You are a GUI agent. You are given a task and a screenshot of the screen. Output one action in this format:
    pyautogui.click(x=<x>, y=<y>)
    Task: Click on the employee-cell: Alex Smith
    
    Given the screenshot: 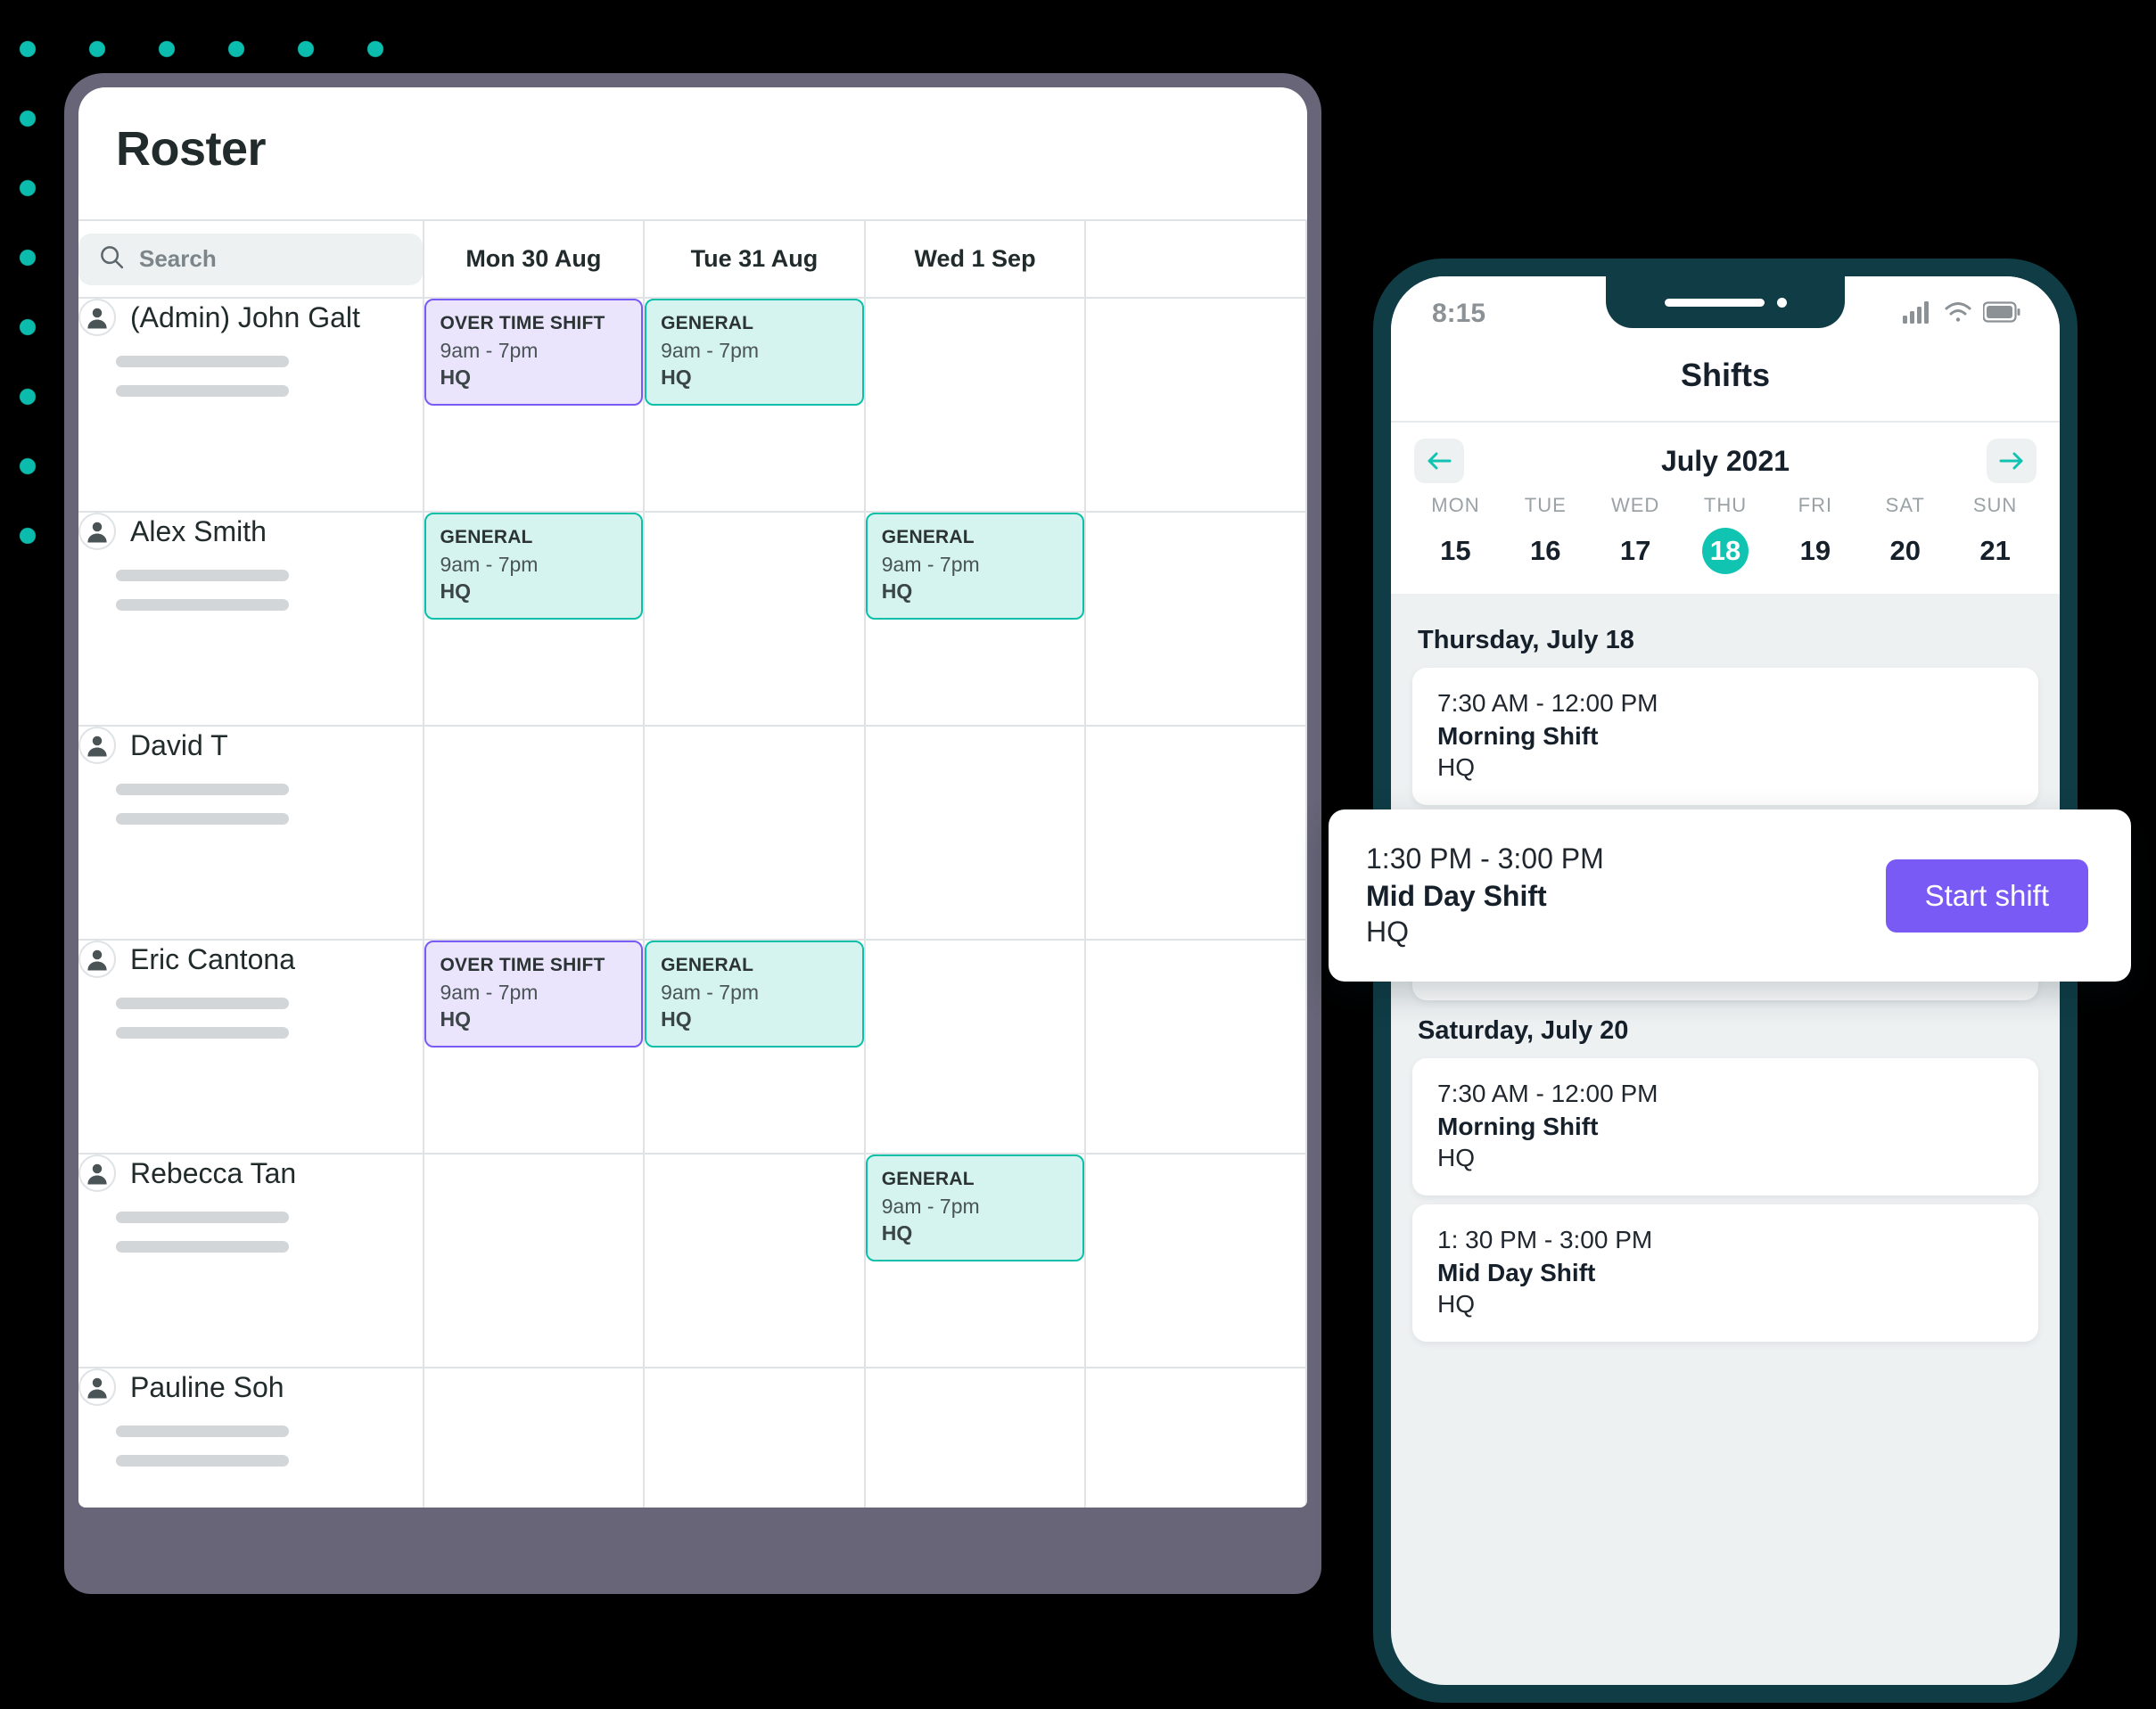 What is the action you would take?
    pyautogui.click(x=251, y=619)
    